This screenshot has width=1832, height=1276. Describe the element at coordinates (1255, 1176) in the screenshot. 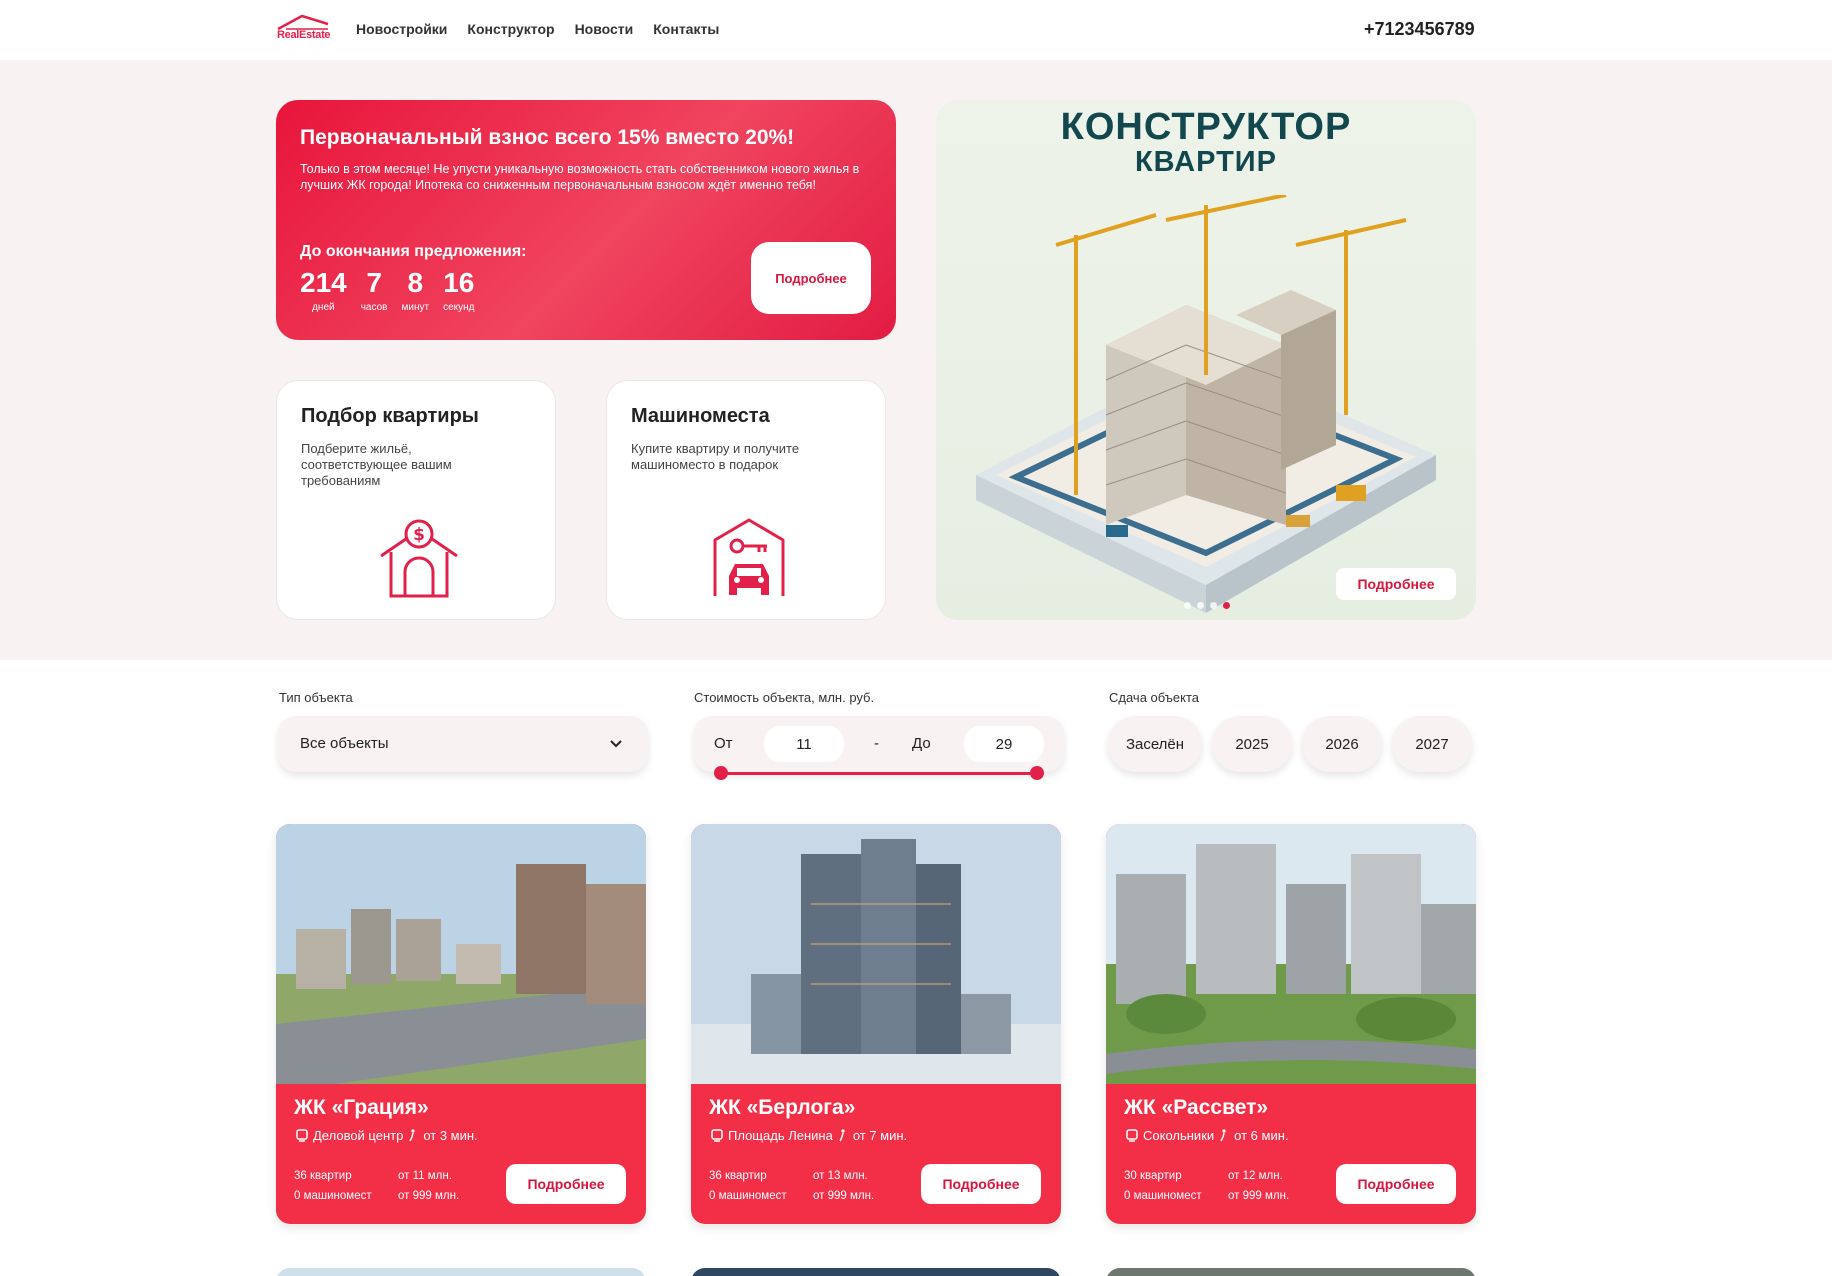

I see `flat-price: от 12 млн.` at that location.